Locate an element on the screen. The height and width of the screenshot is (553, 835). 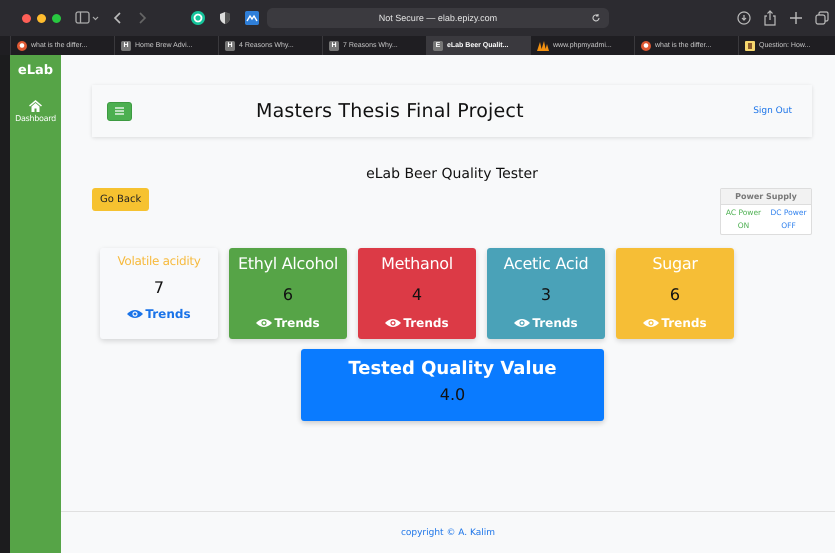
reload-icon is located at coordinates (596, 18).